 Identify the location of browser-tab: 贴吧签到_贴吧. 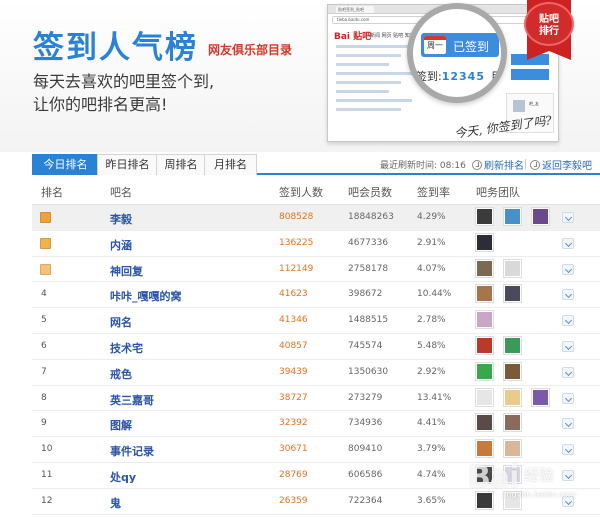
(355, 9).